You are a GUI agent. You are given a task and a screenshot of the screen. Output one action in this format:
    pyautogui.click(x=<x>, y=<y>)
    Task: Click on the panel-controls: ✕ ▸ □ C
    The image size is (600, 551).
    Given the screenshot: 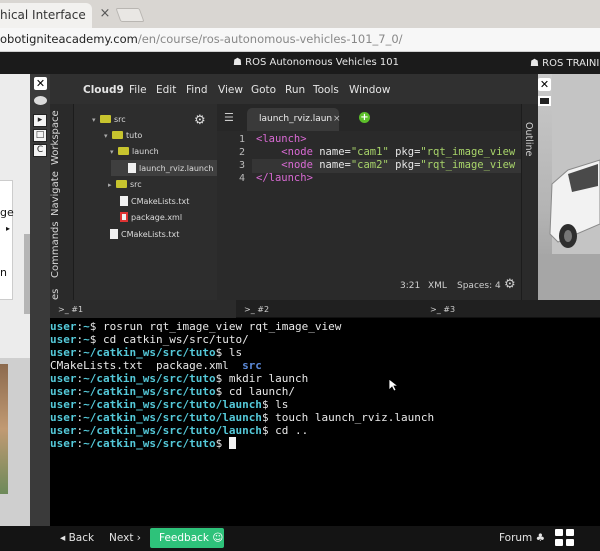 What is the action you would take?
    pyautogui.click(x=40, y=300)
    